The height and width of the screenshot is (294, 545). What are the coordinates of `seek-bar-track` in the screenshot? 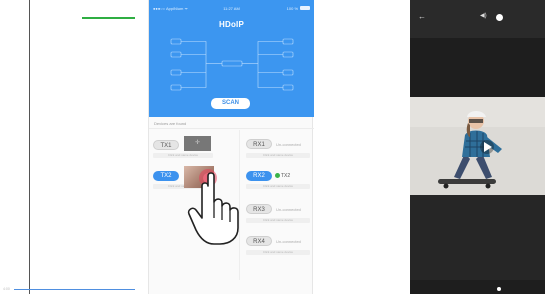 It's located at (74, 289).